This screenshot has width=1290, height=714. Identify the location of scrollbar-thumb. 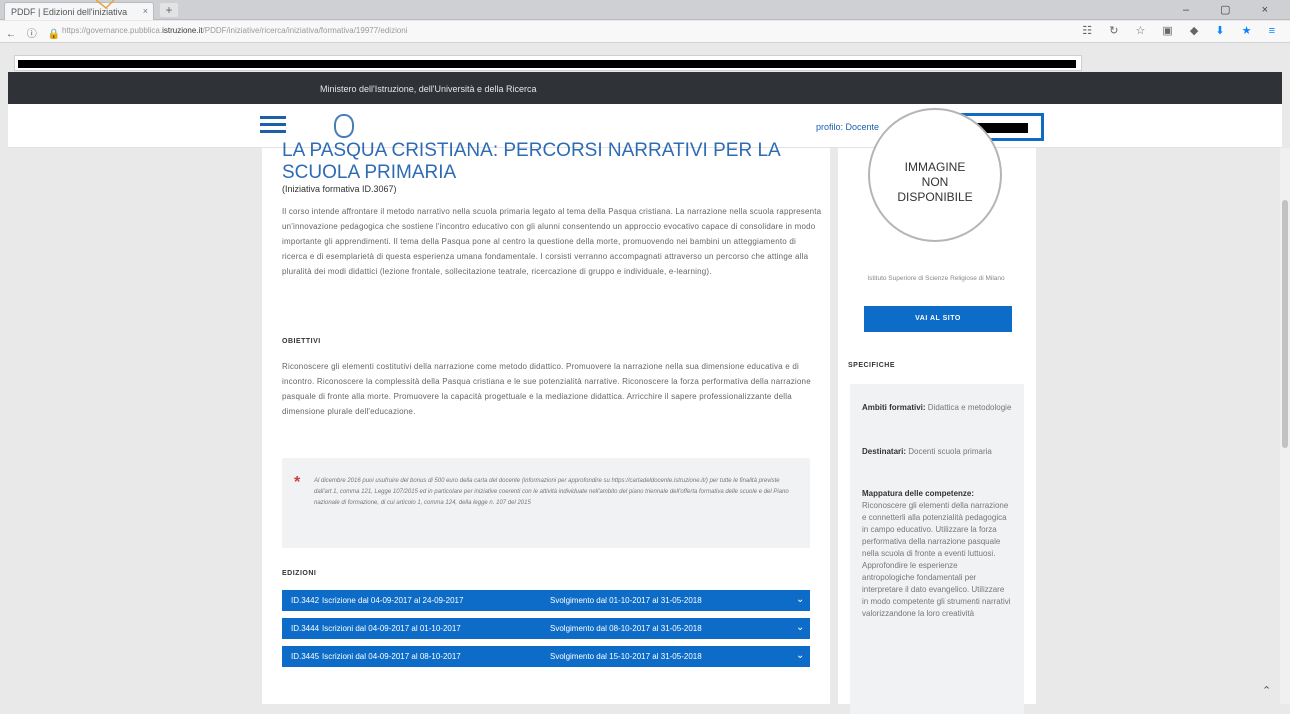
(1285, 324).